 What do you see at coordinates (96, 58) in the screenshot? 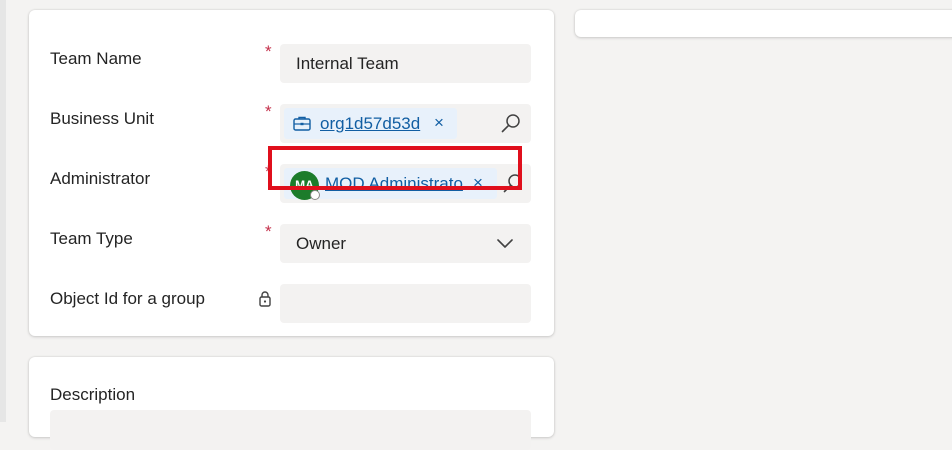
I see `team-name-label: Team Name` at bounding box center [96, 58].